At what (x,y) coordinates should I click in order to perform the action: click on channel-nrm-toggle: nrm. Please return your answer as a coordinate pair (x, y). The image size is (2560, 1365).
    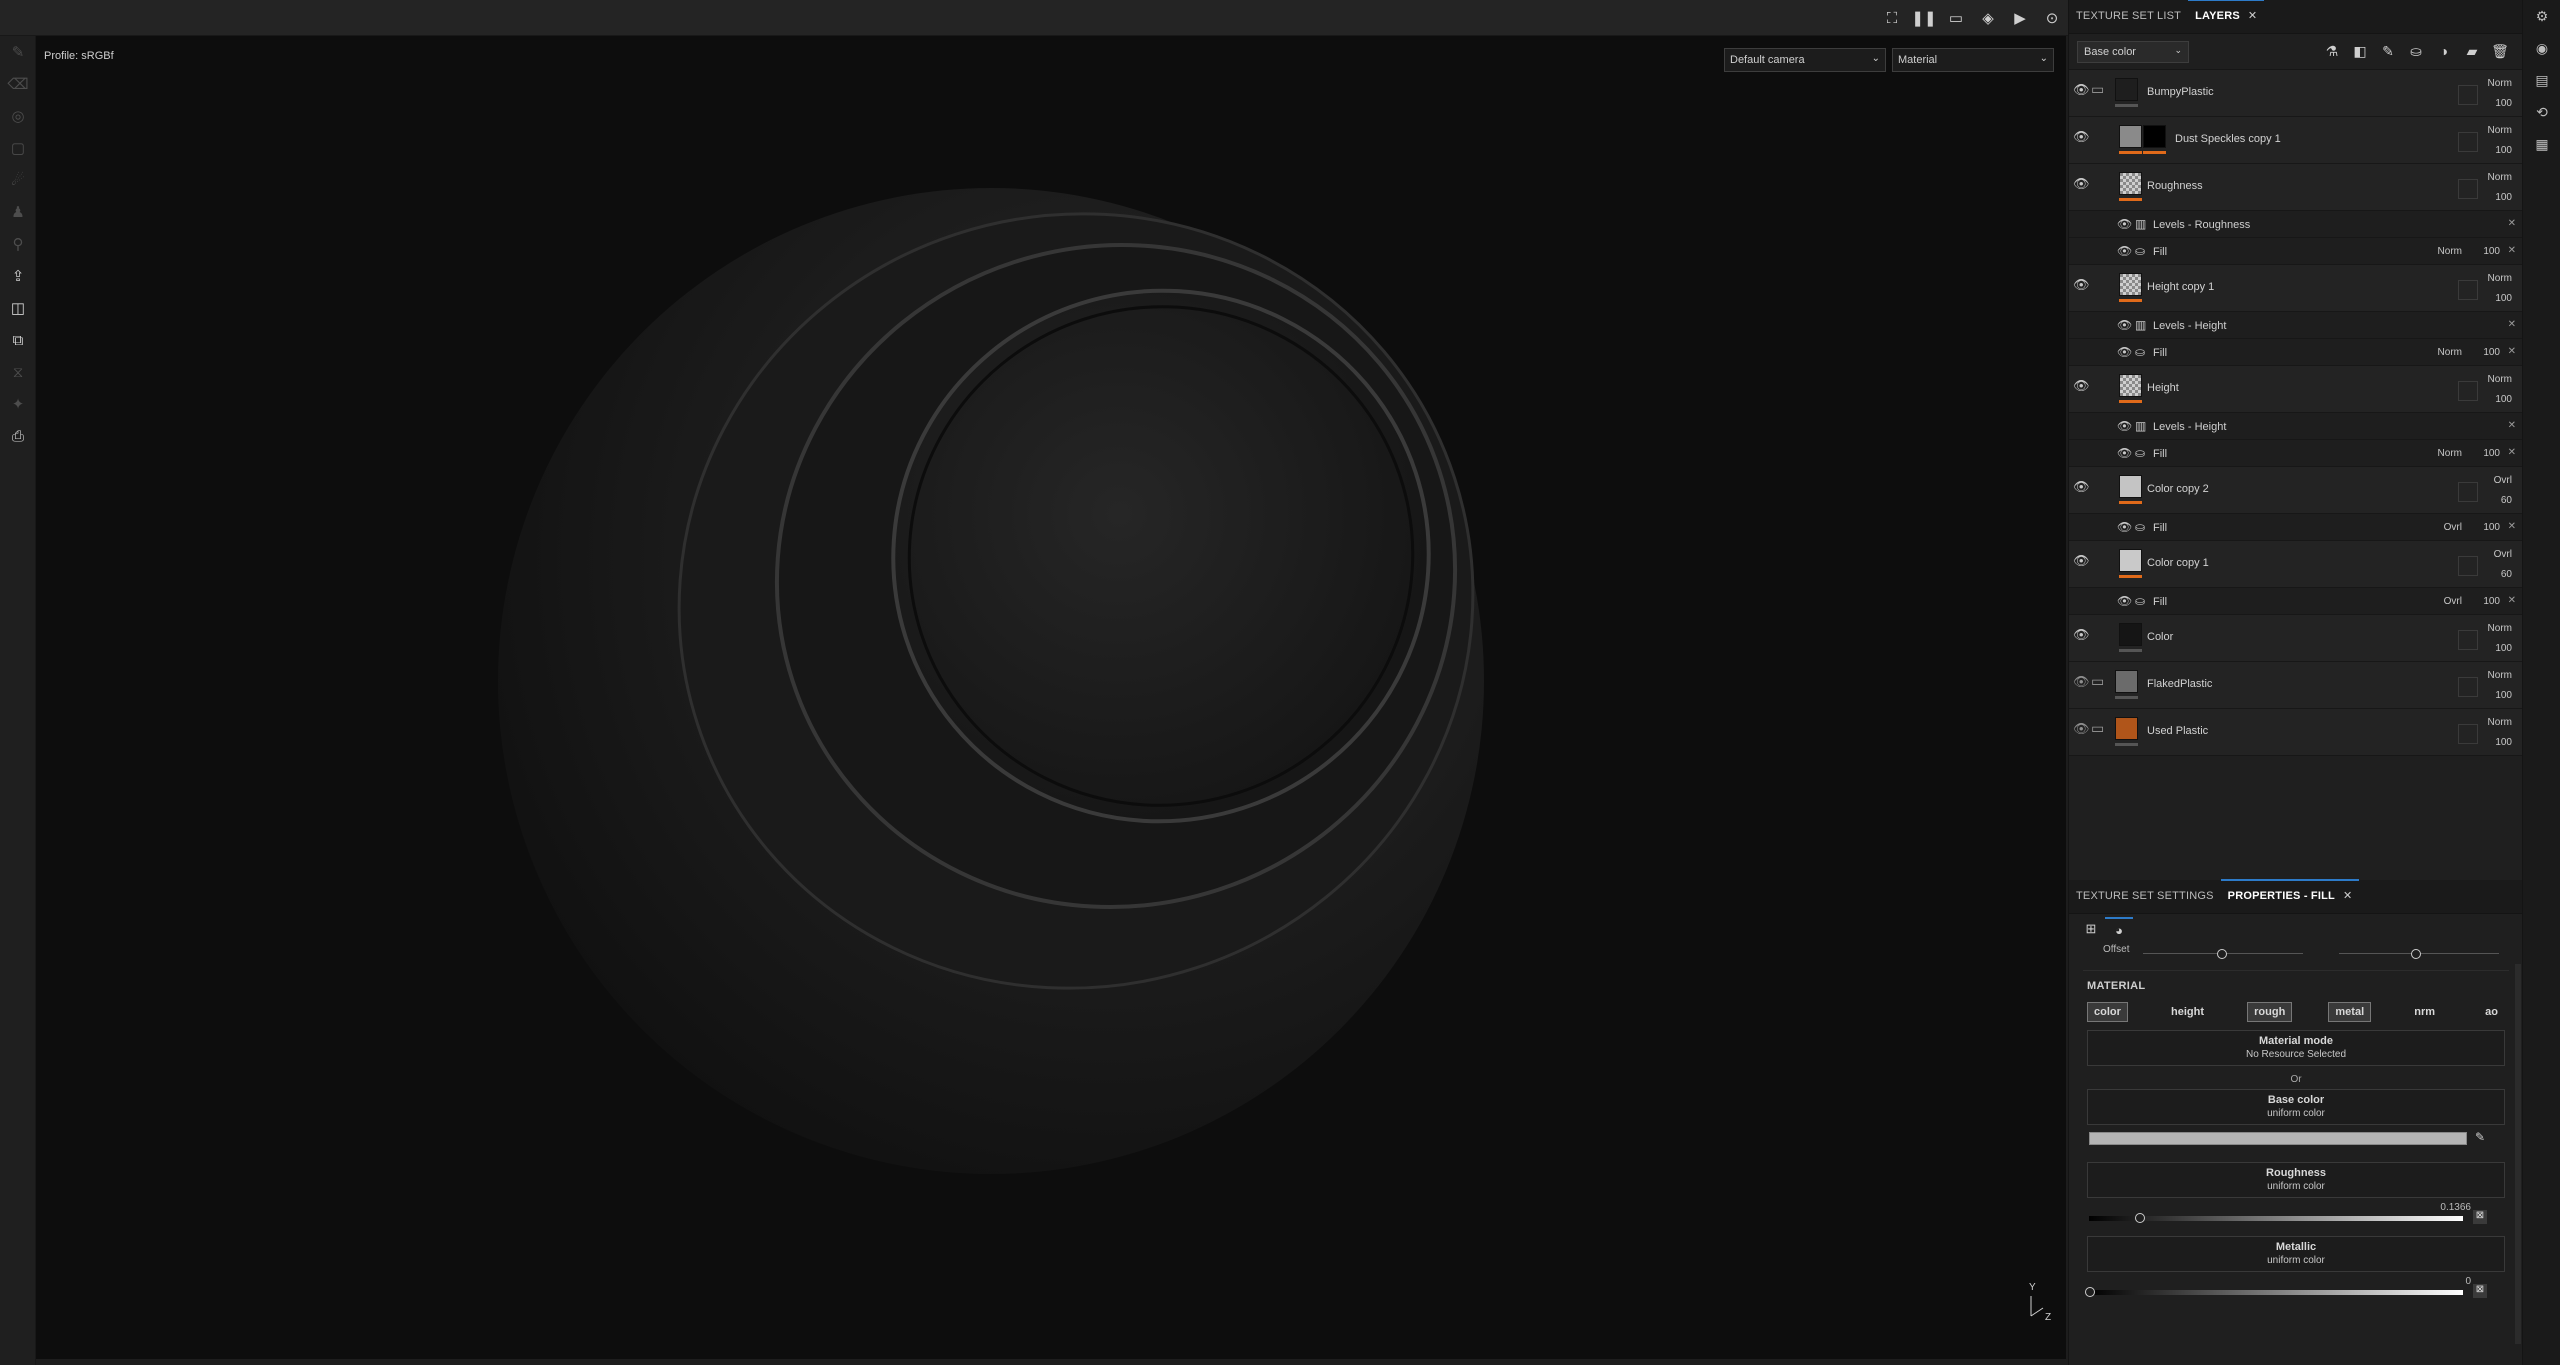
    Looking at the image, I should click on (2424, 1012).